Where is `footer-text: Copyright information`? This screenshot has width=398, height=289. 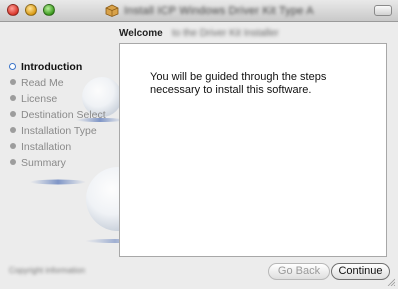 footer-text: Copyright information is located at coordinates (47, 270).